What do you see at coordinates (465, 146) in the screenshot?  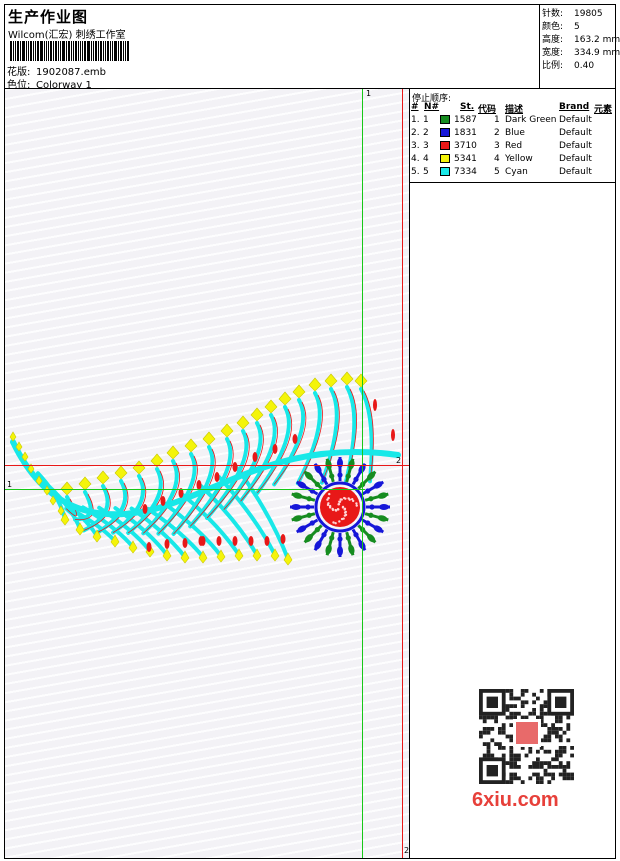 I see `row-stitches: 3710` at bounding box center [465, 146].